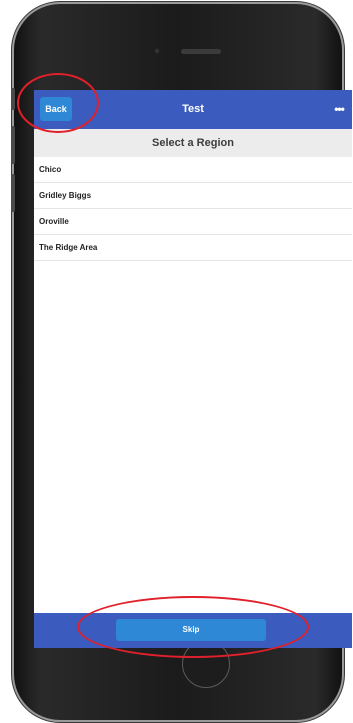 This screenshot has height=723, width=353. Describe the element at coordinates (56, 109) in the screenshot. I see `back-button: Back` at that location.